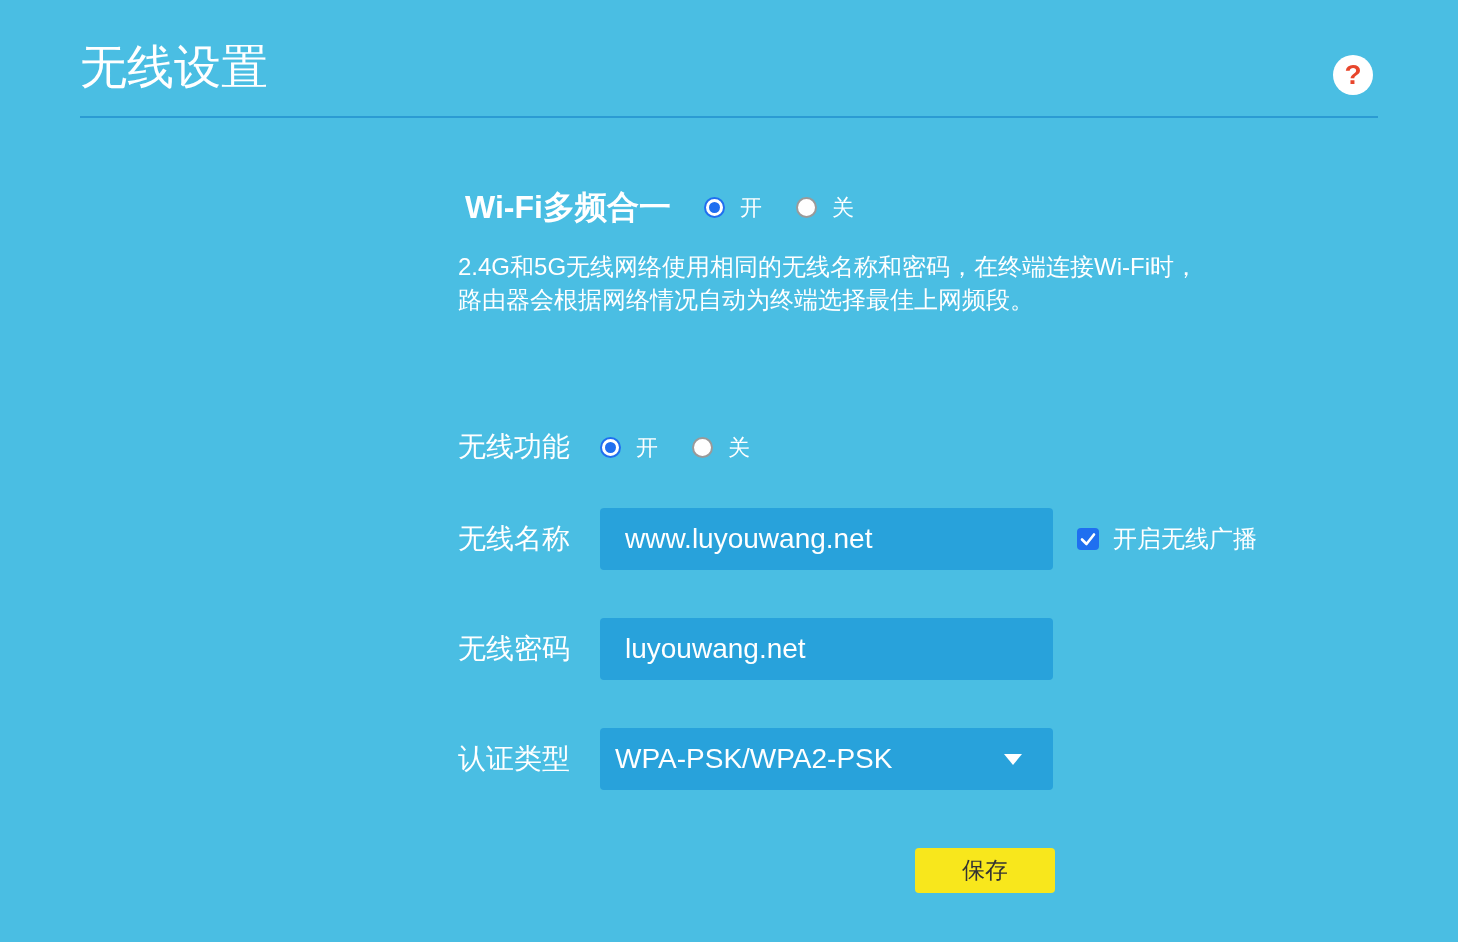 The height and width of the screenshot is (942, 1458). I want to click on description-text: 2.4G和5G无线网络使用相同的无线名称和密码，在终端连接Wi-Fi时， 路由器会根据网络情况自动为终端选择最佳上网频段。, so click(828, 283).